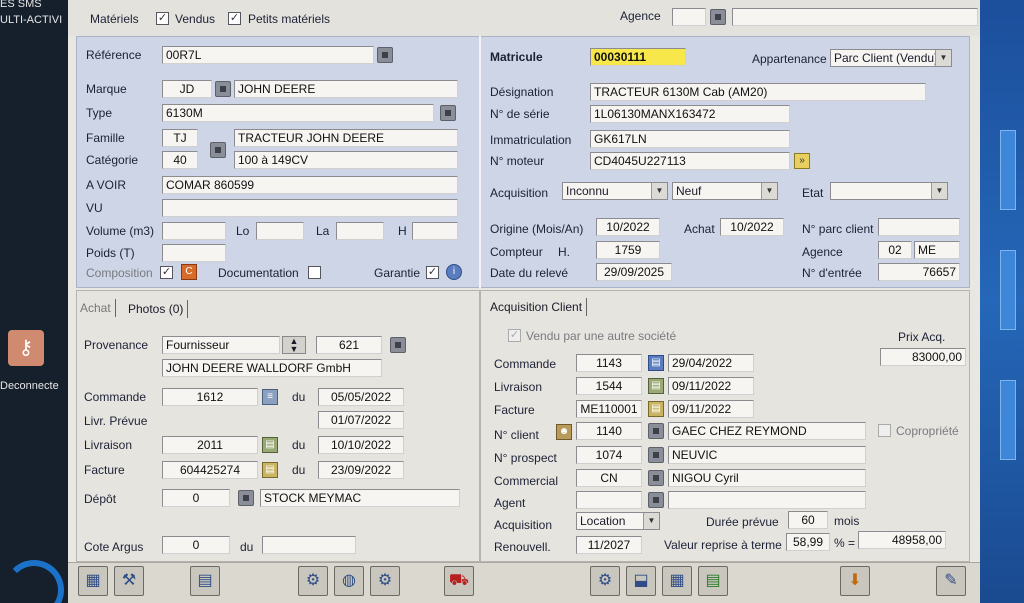 Image resolution: width=1024 pixels, height=603 pixels. What do you see at coordinates (166, 272) in the screenshot?
I see `composition-checkbox: ✓` at bounding box center [166, 272].